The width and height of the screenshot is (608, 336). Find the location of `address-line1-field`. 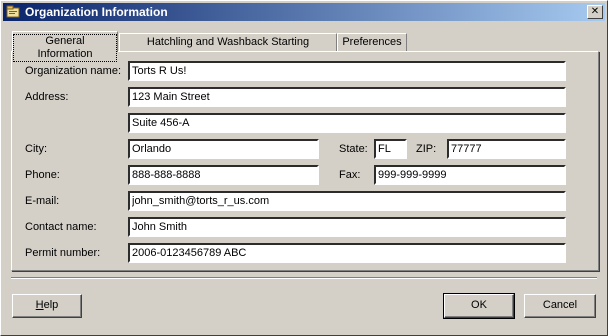

address-line1-field is located at coordinates (347, 97).